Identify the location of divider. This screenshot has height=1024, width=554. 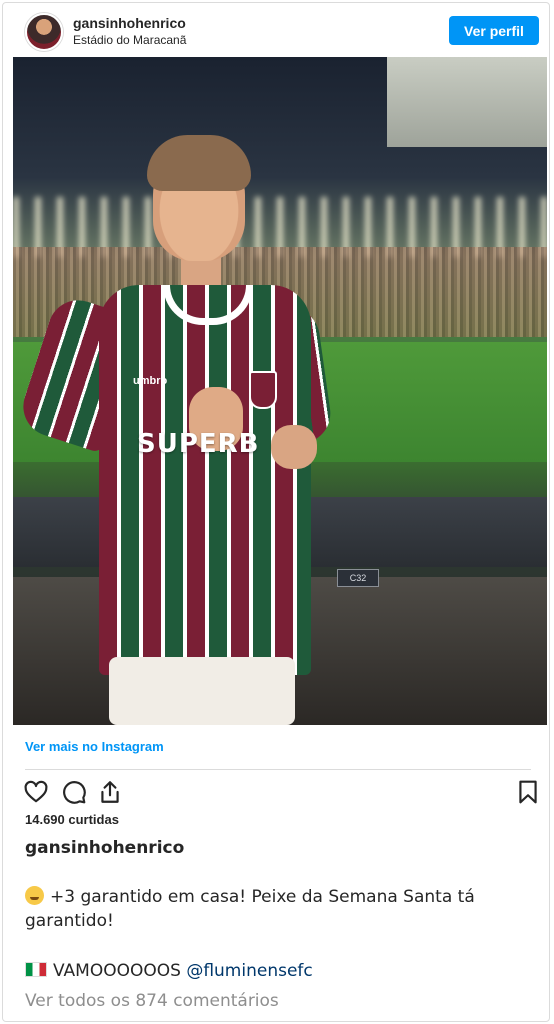
(278, 769).